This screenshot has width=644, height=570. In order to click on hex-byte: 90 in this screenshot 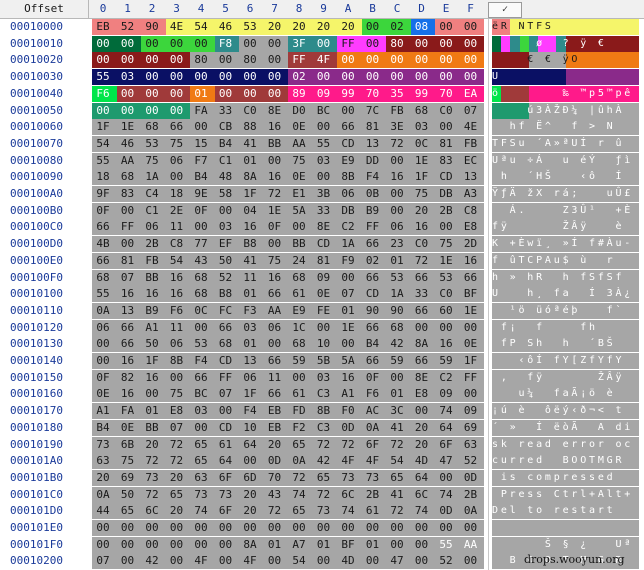, I will do `click(152, 27)`.